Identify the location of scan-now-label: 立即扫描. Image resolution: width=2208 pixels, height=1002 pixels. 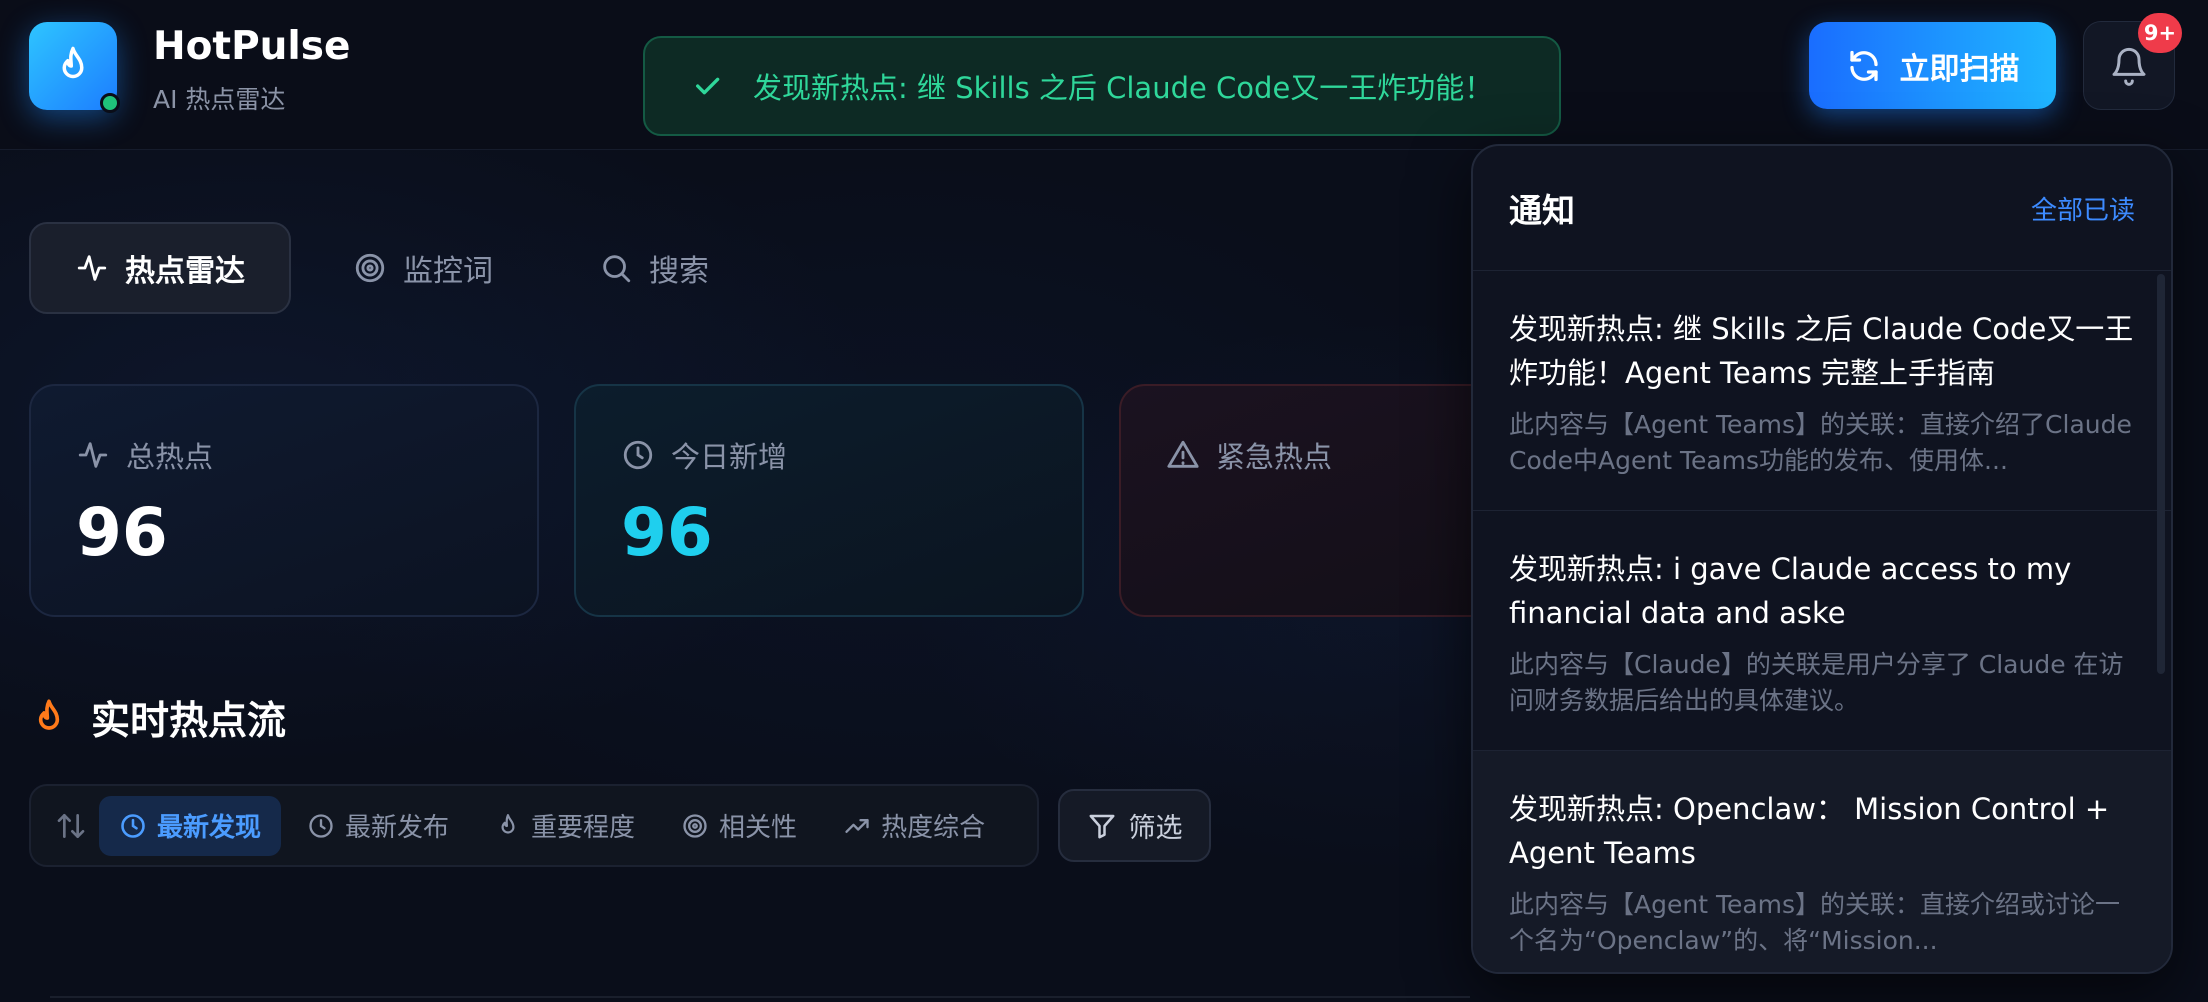
(1959, 69).